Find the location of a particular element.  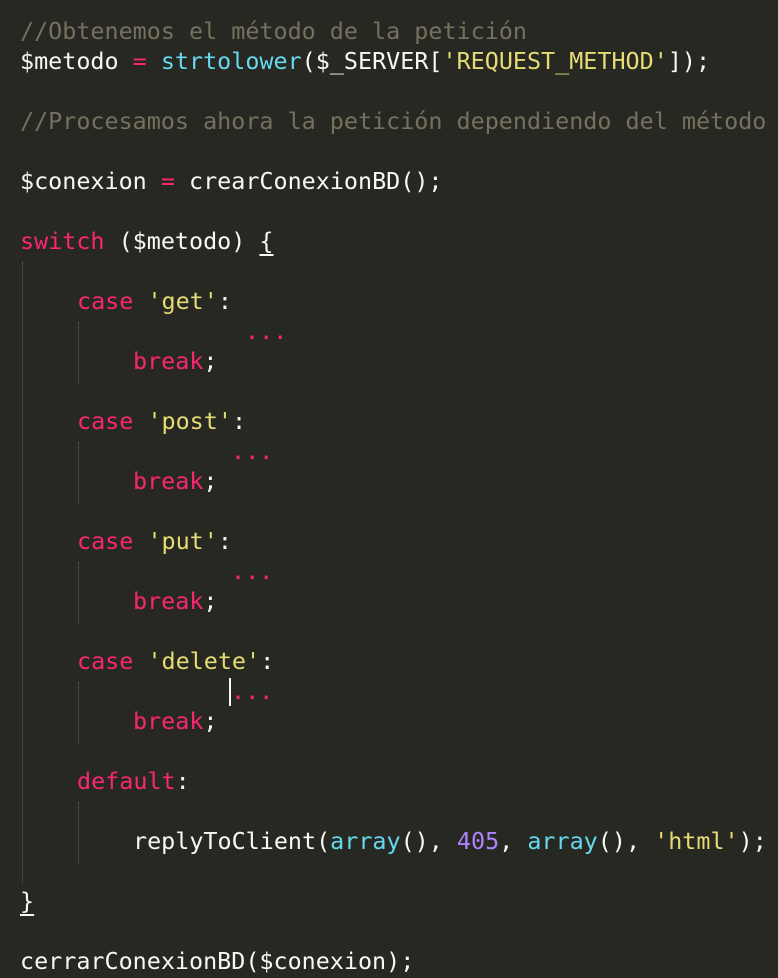

variable-token: $metodo is located at coordinates (69, 61).